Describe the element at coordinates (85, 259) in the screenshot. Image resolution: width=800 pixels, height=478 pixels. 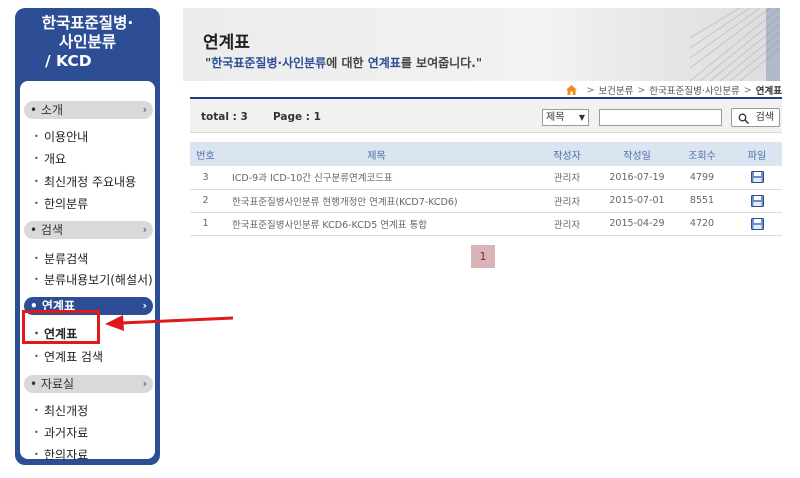
I see `menu-item-classification-search: • 분류검색` at that location.